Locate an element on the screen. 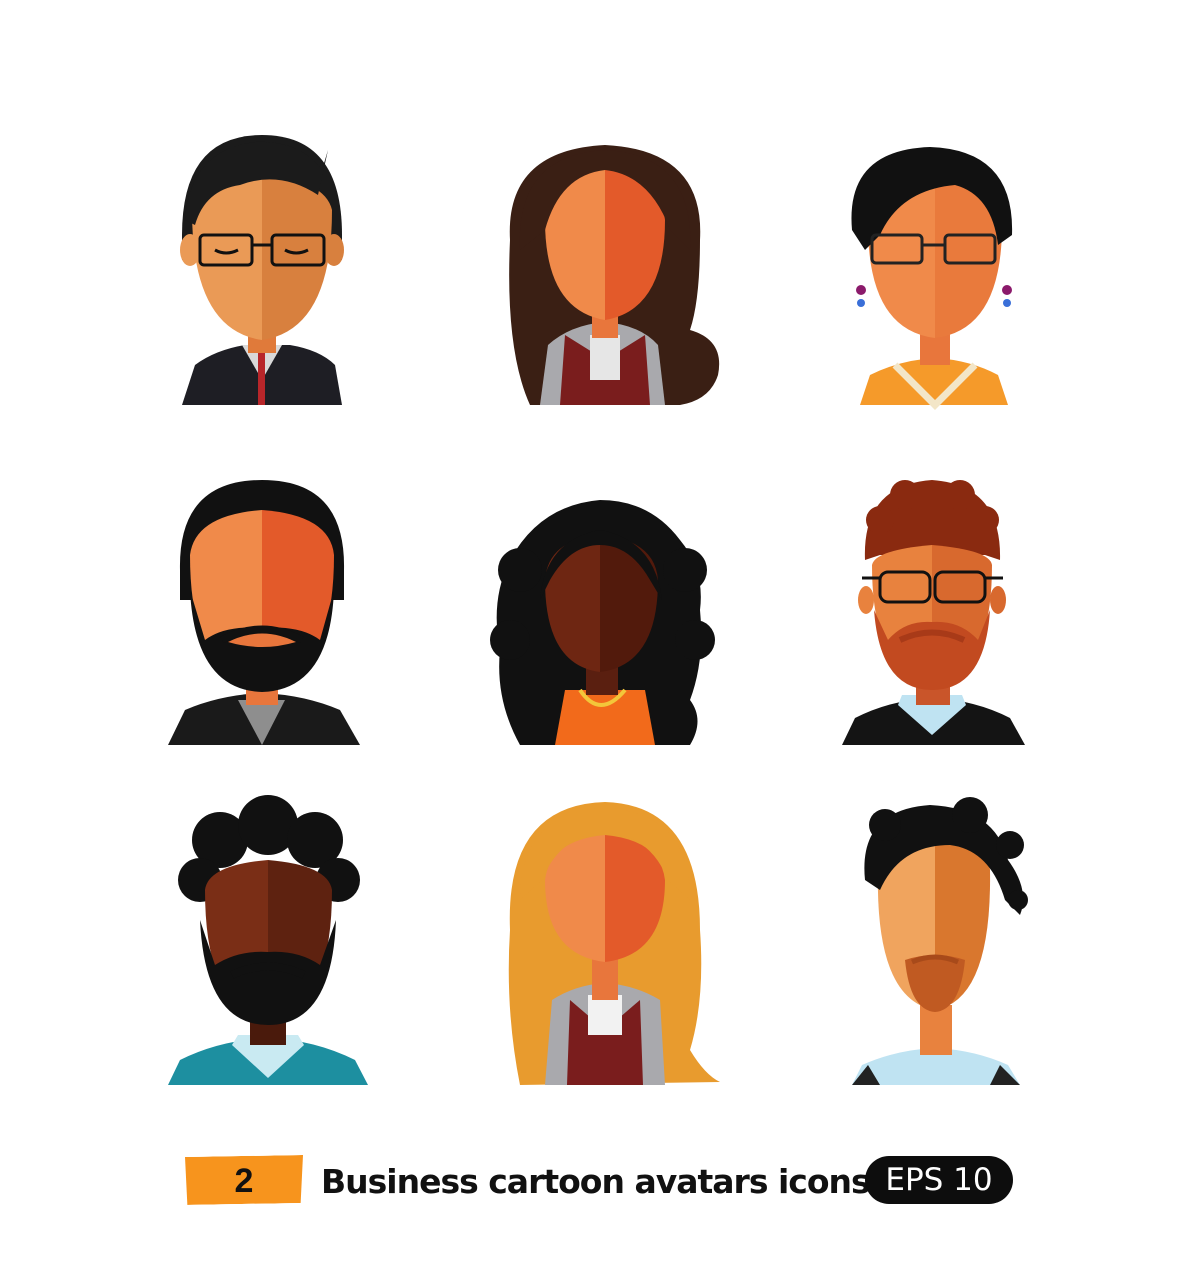  neck is located at coordinates (936, 1030).